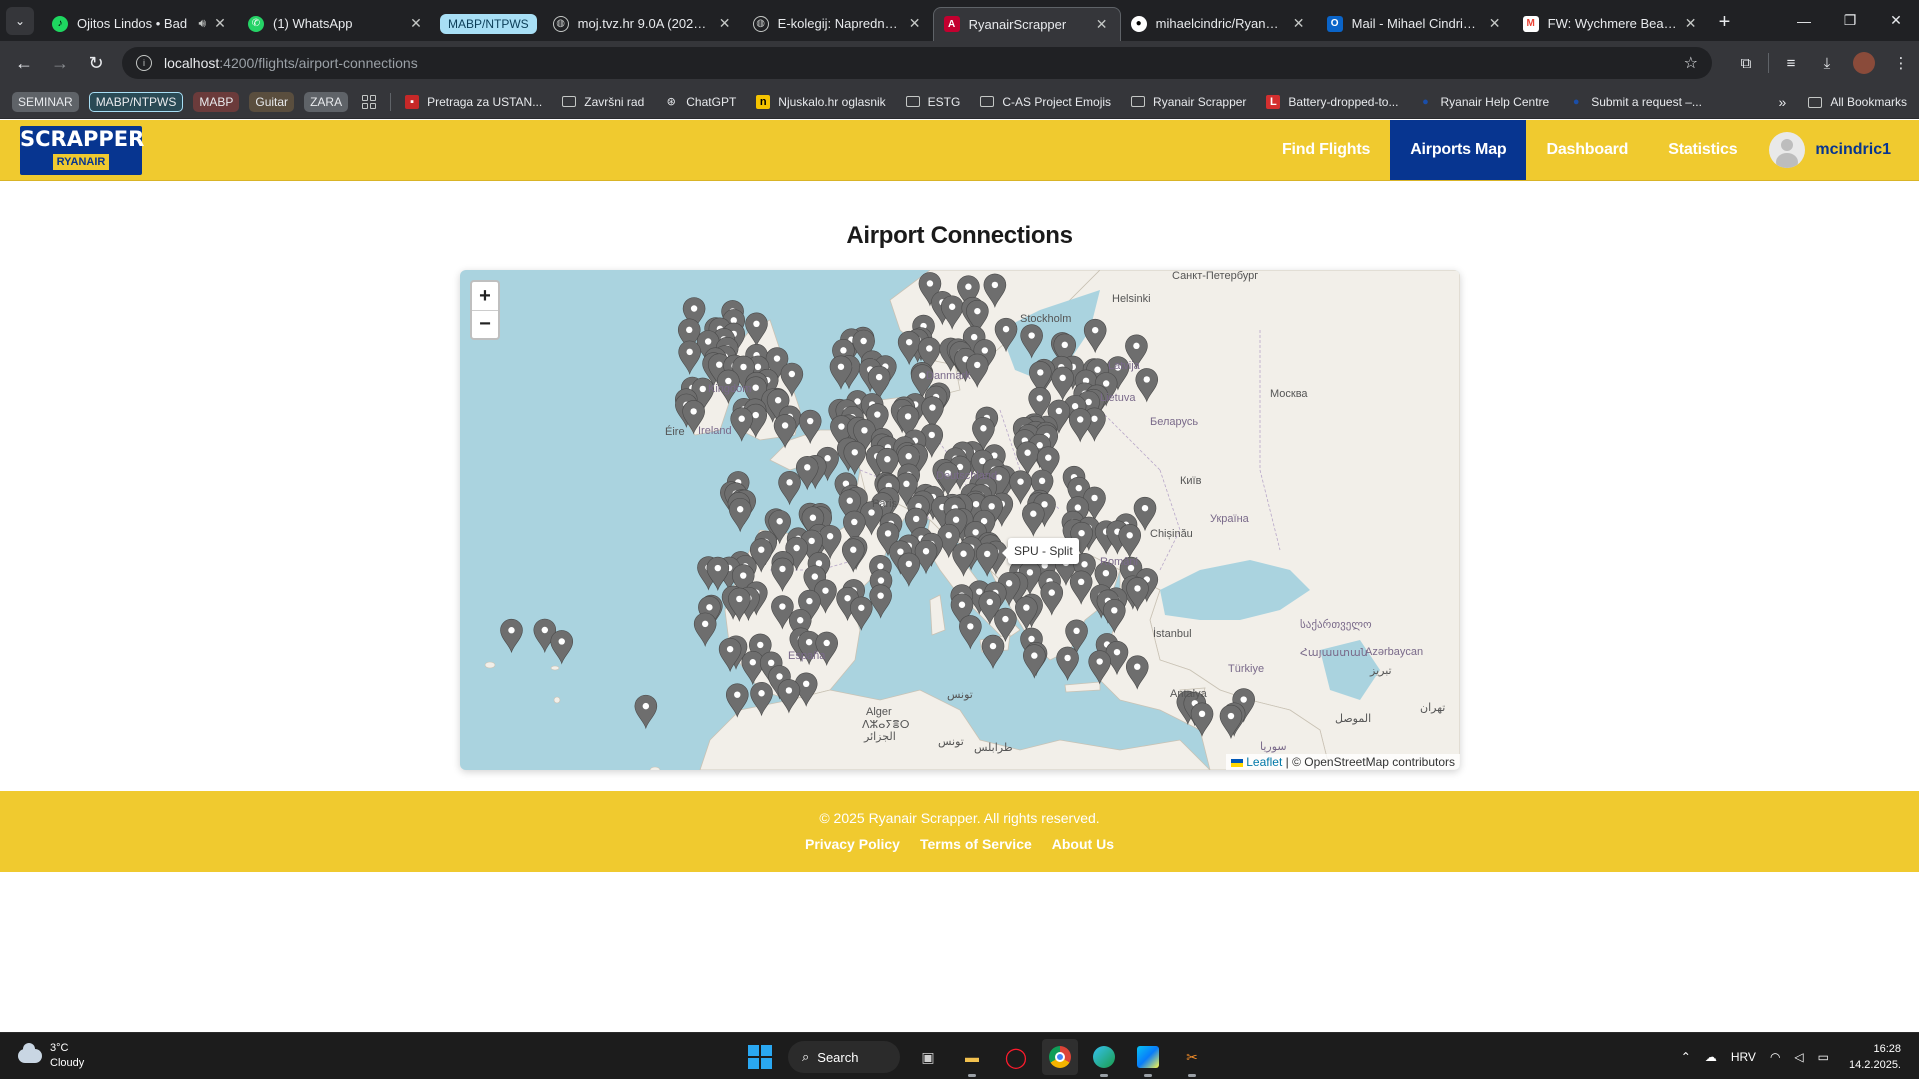  I want to click on reload-icon: ↻, so click(96, 63).